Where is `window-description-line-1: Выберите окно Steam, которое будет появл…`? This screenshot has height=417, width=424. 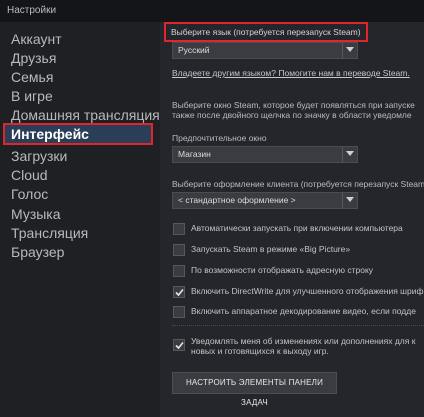
window-description-line-1: Выберите окно Steam, которое будет появл… is located at coordinates (293, 105).